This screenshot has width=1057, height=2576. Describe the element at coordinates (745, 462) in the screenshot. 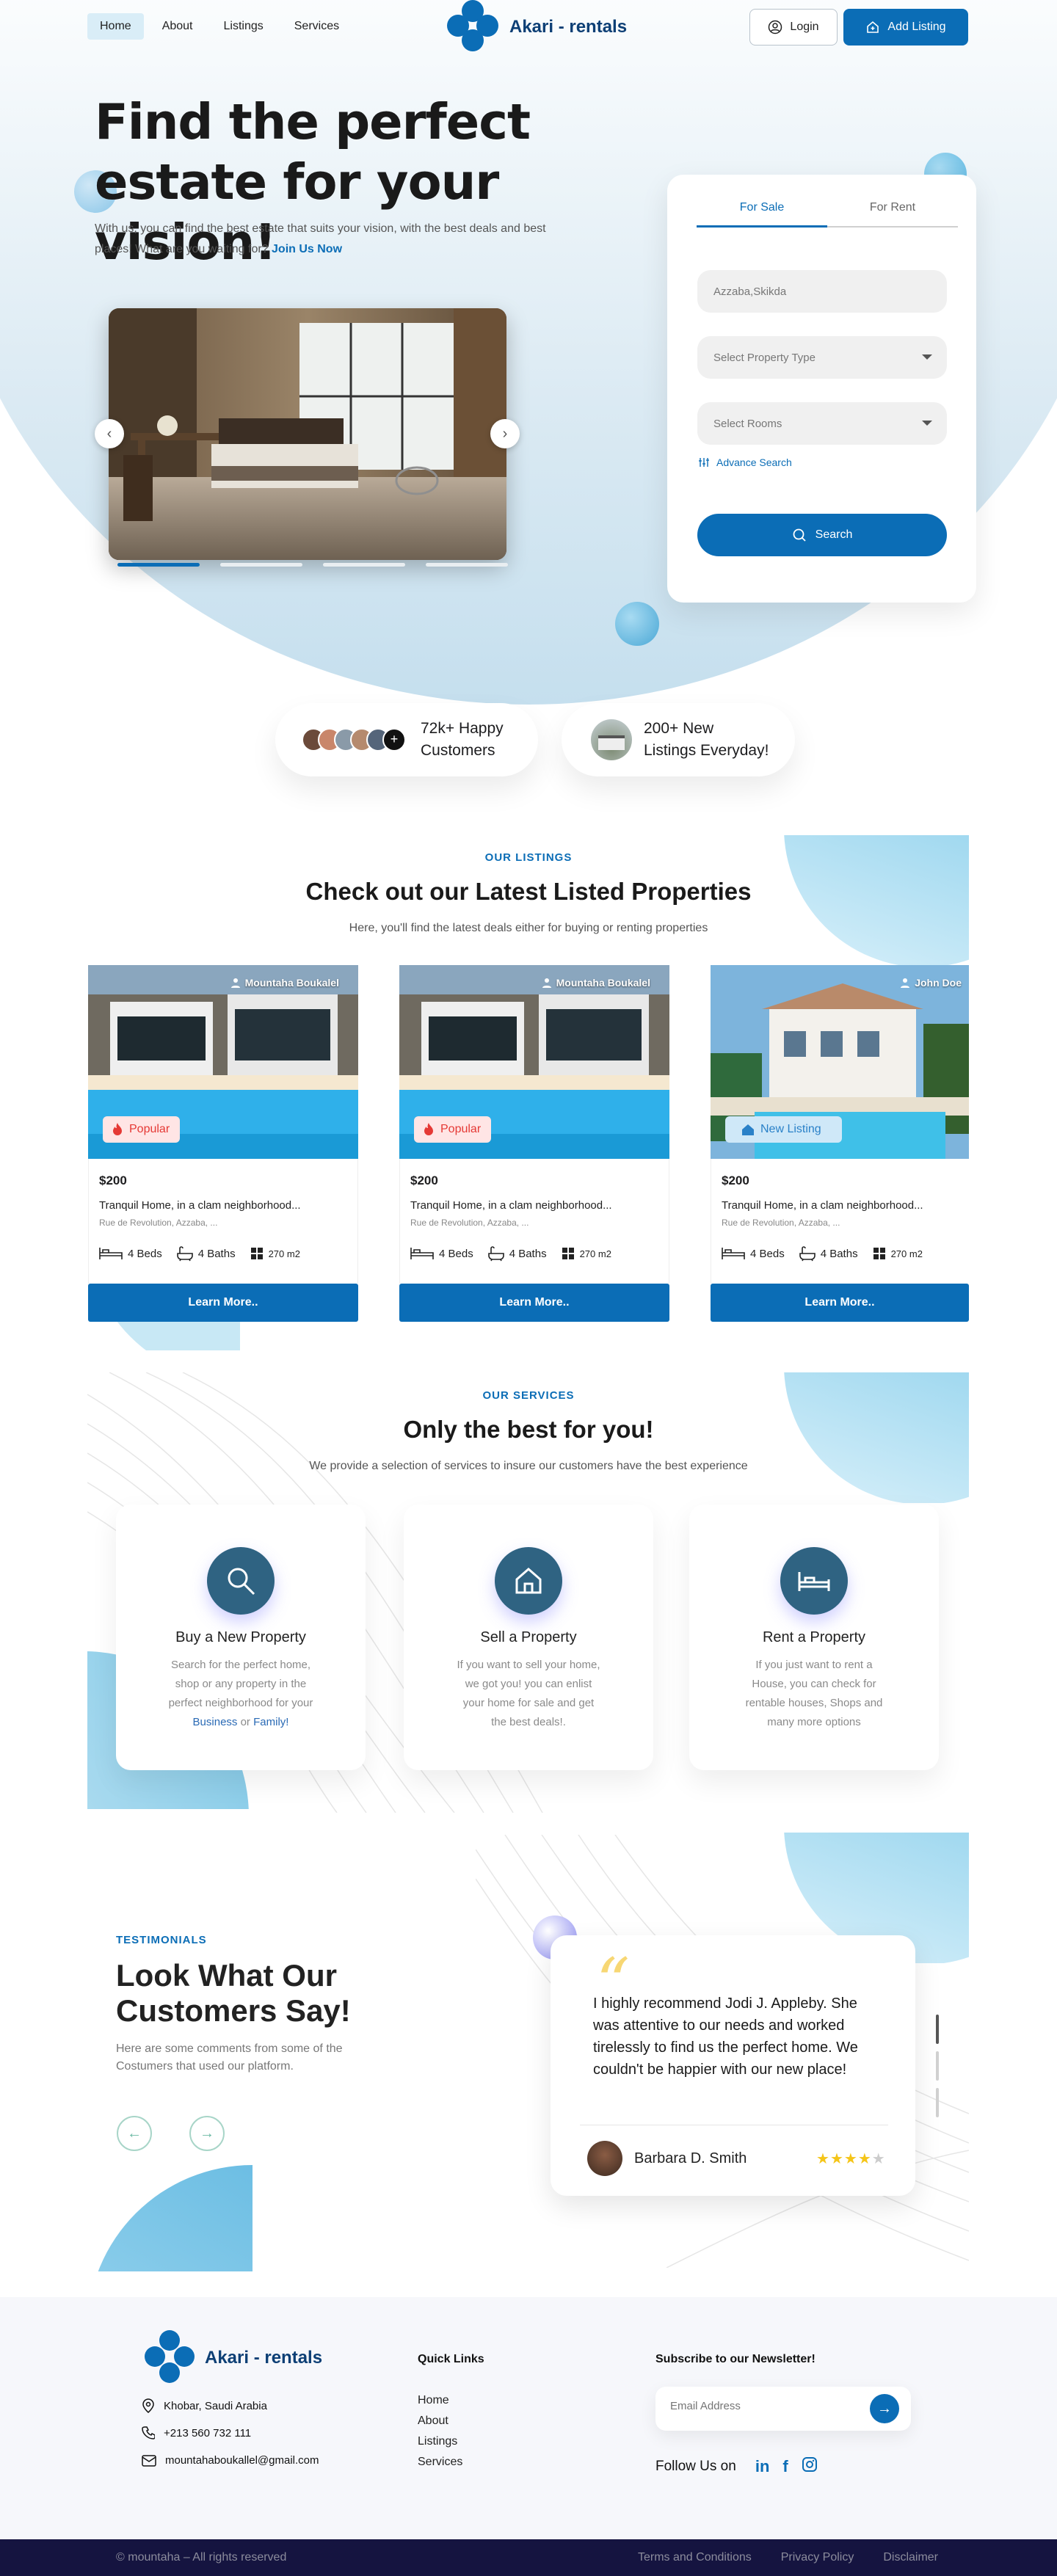

I see `advance-search-link: Advance Search` at that location.